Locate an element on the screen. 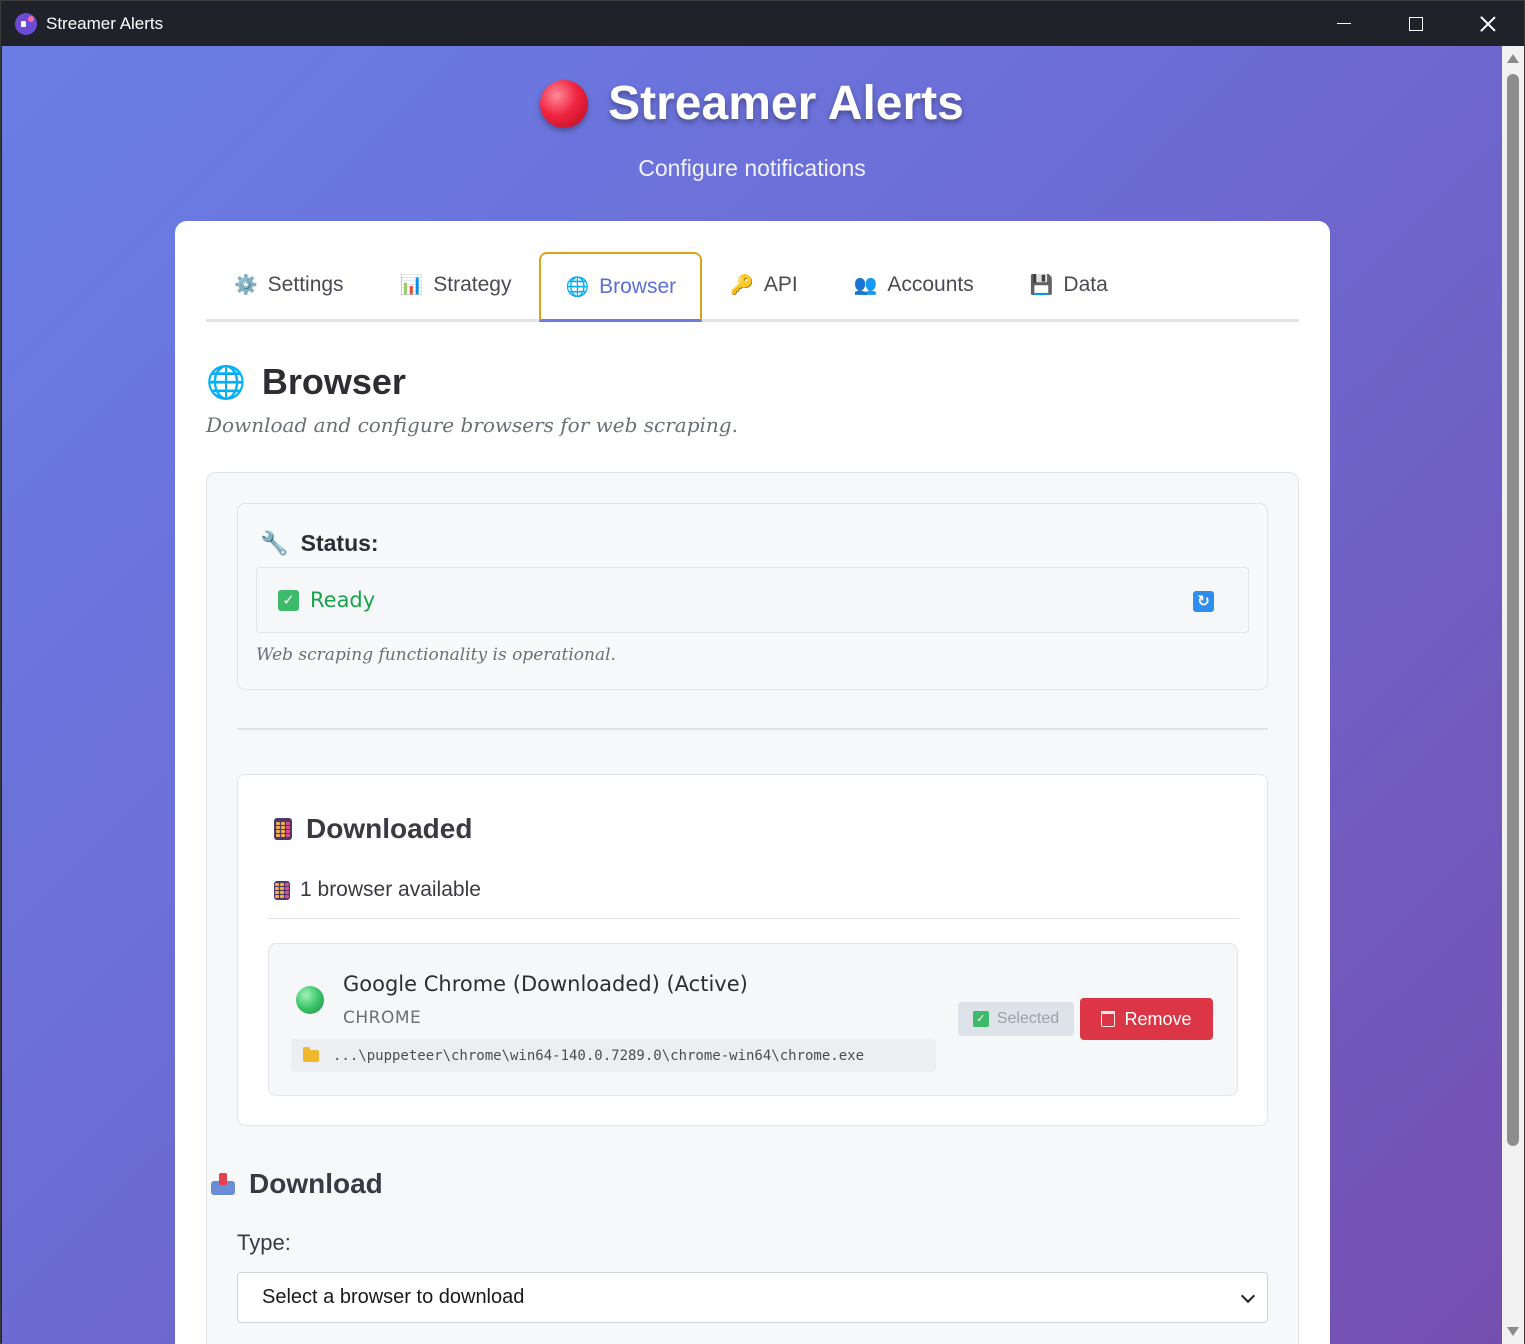  tab-browser: 🌐 Browser is located at coordinates (621, 287).